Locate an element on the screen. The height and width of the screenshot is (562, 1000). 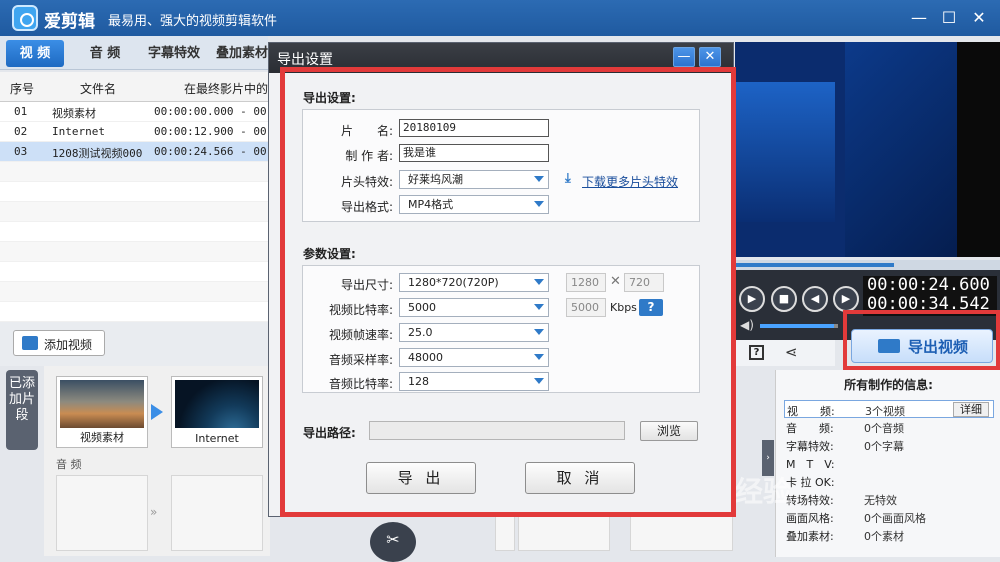
info-row-transitions: 转场特效: 无特效 is located at coordinates (889, 499).